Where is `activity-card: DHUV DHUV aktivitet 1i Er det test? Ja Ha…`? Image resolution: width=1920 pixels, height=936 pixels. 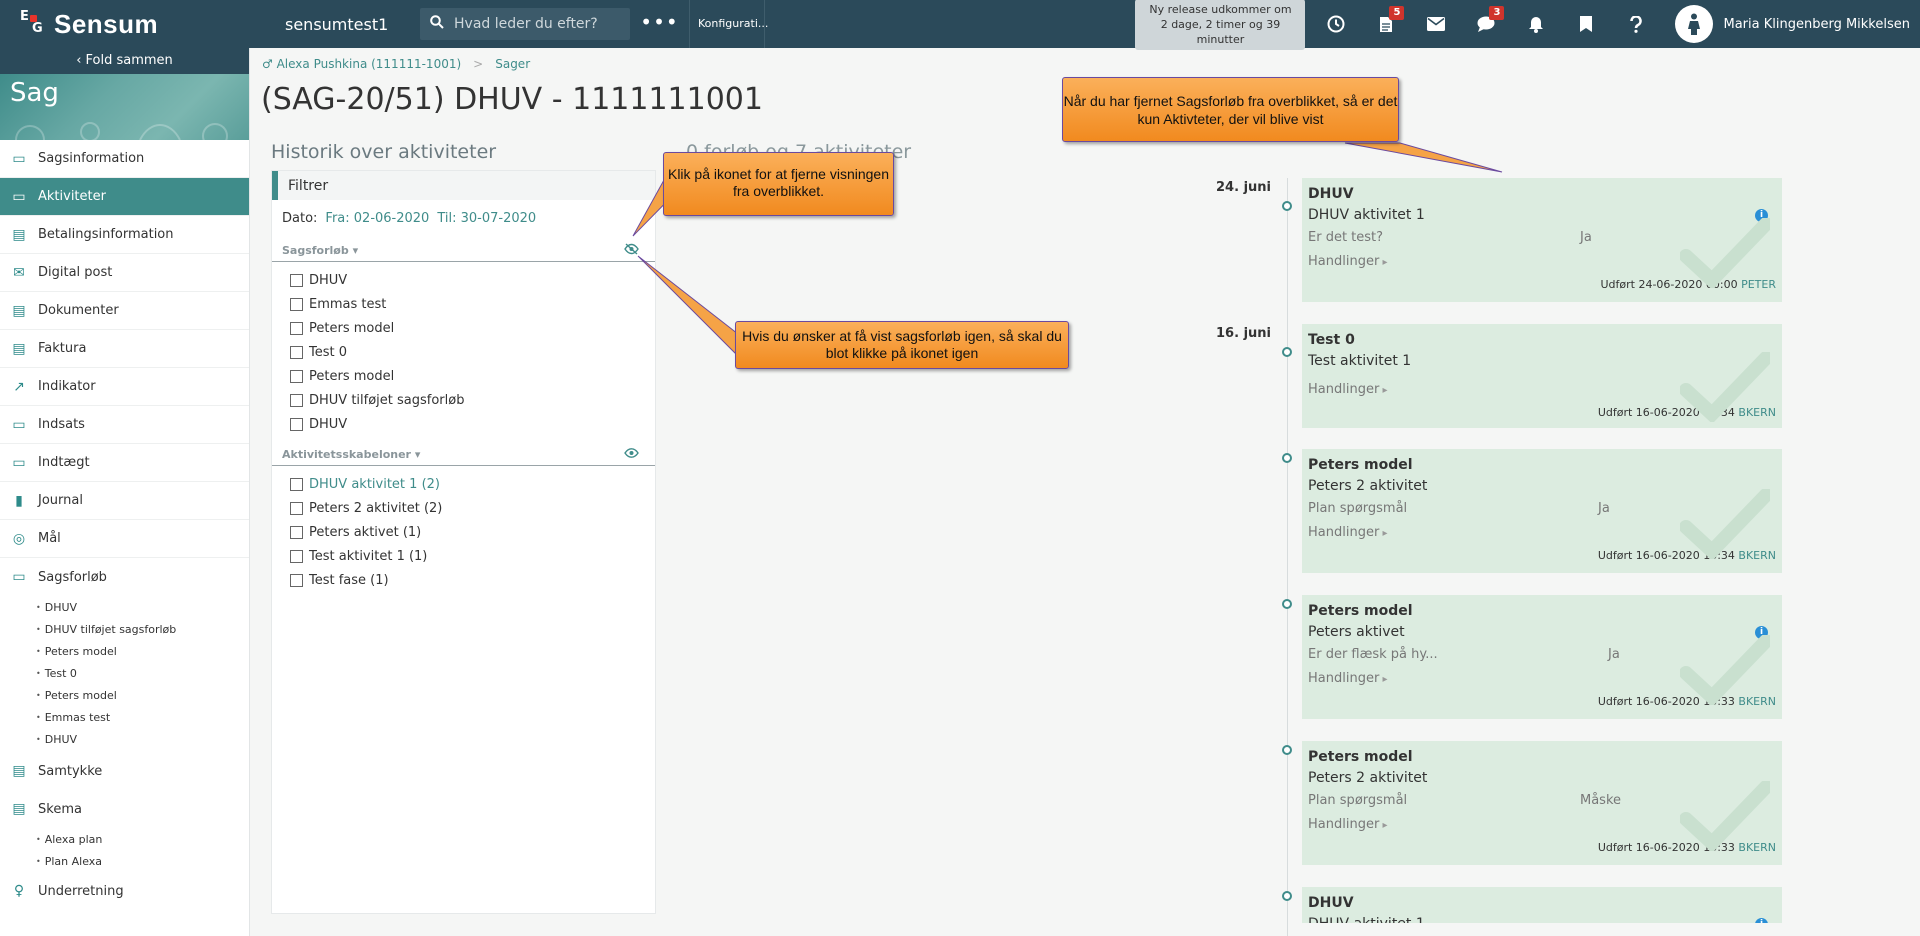 activity-card: DHUV DHUV aktivitet 1i Er det test? Ja Ha… is located at coordinates (1542, 240).